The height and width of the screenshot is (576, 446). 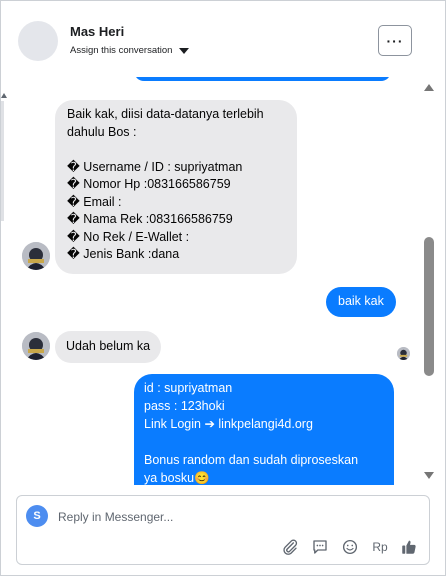 What do you see at coordinates (228, 517) in the screenshot?
I see `reply-input` at bounding box center [228, 517].